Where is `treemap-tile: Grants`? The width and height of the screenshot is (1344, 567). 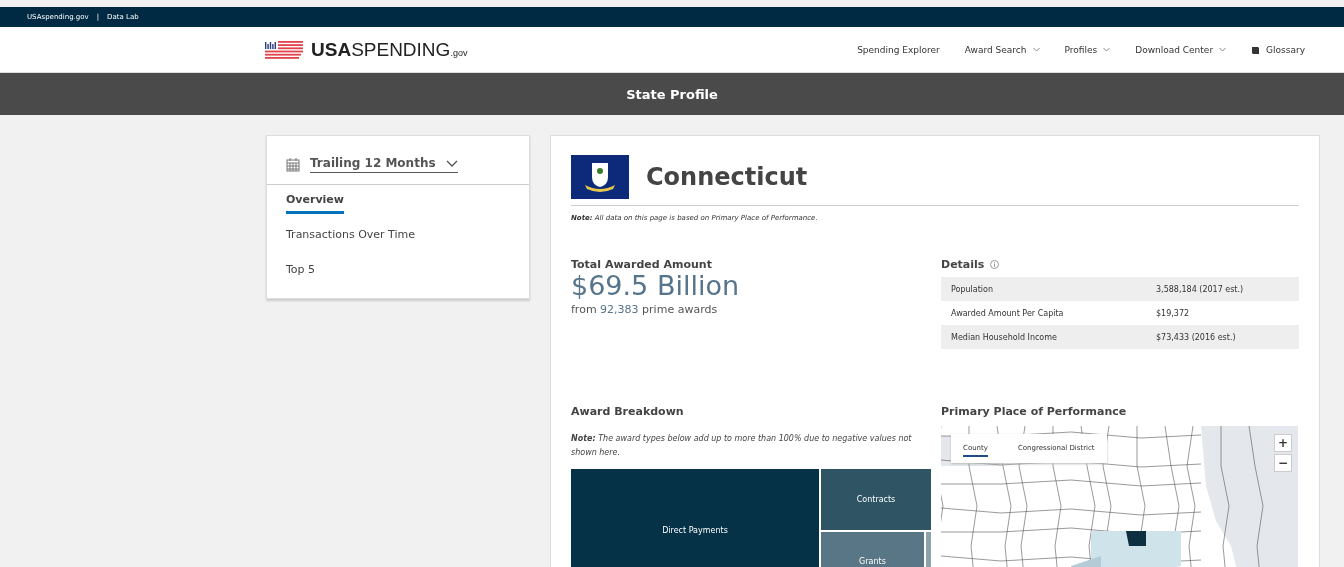 treemap-tile: Grants is located at coordinates (872, 549).